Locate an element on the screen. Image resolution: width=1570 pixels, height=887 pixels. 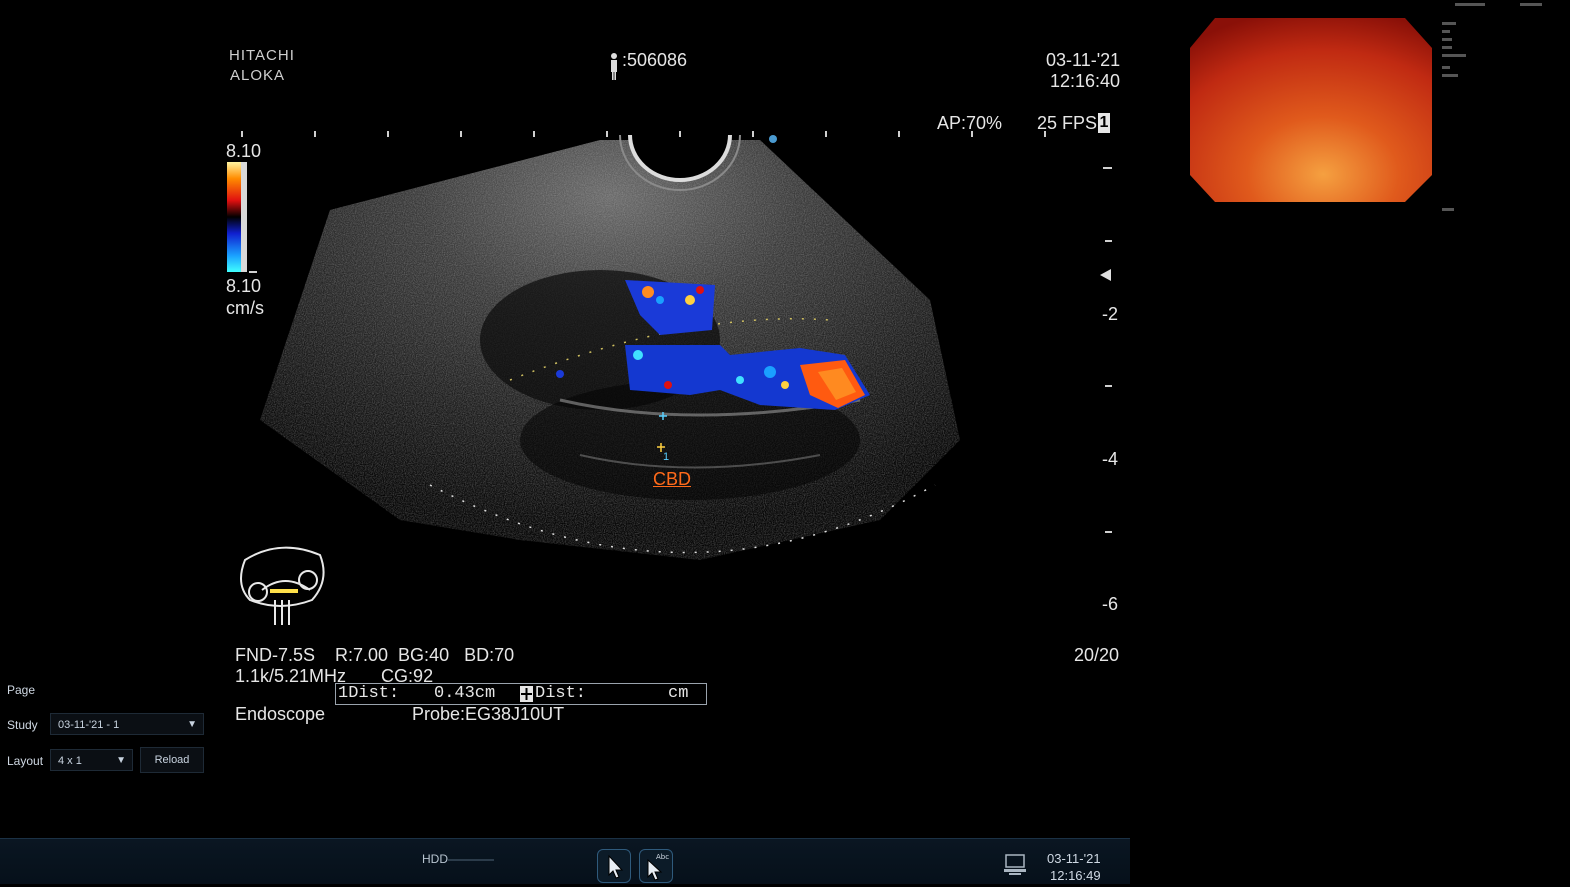
header-date: 03-11-'21 is located at coordinates (1083, 60).